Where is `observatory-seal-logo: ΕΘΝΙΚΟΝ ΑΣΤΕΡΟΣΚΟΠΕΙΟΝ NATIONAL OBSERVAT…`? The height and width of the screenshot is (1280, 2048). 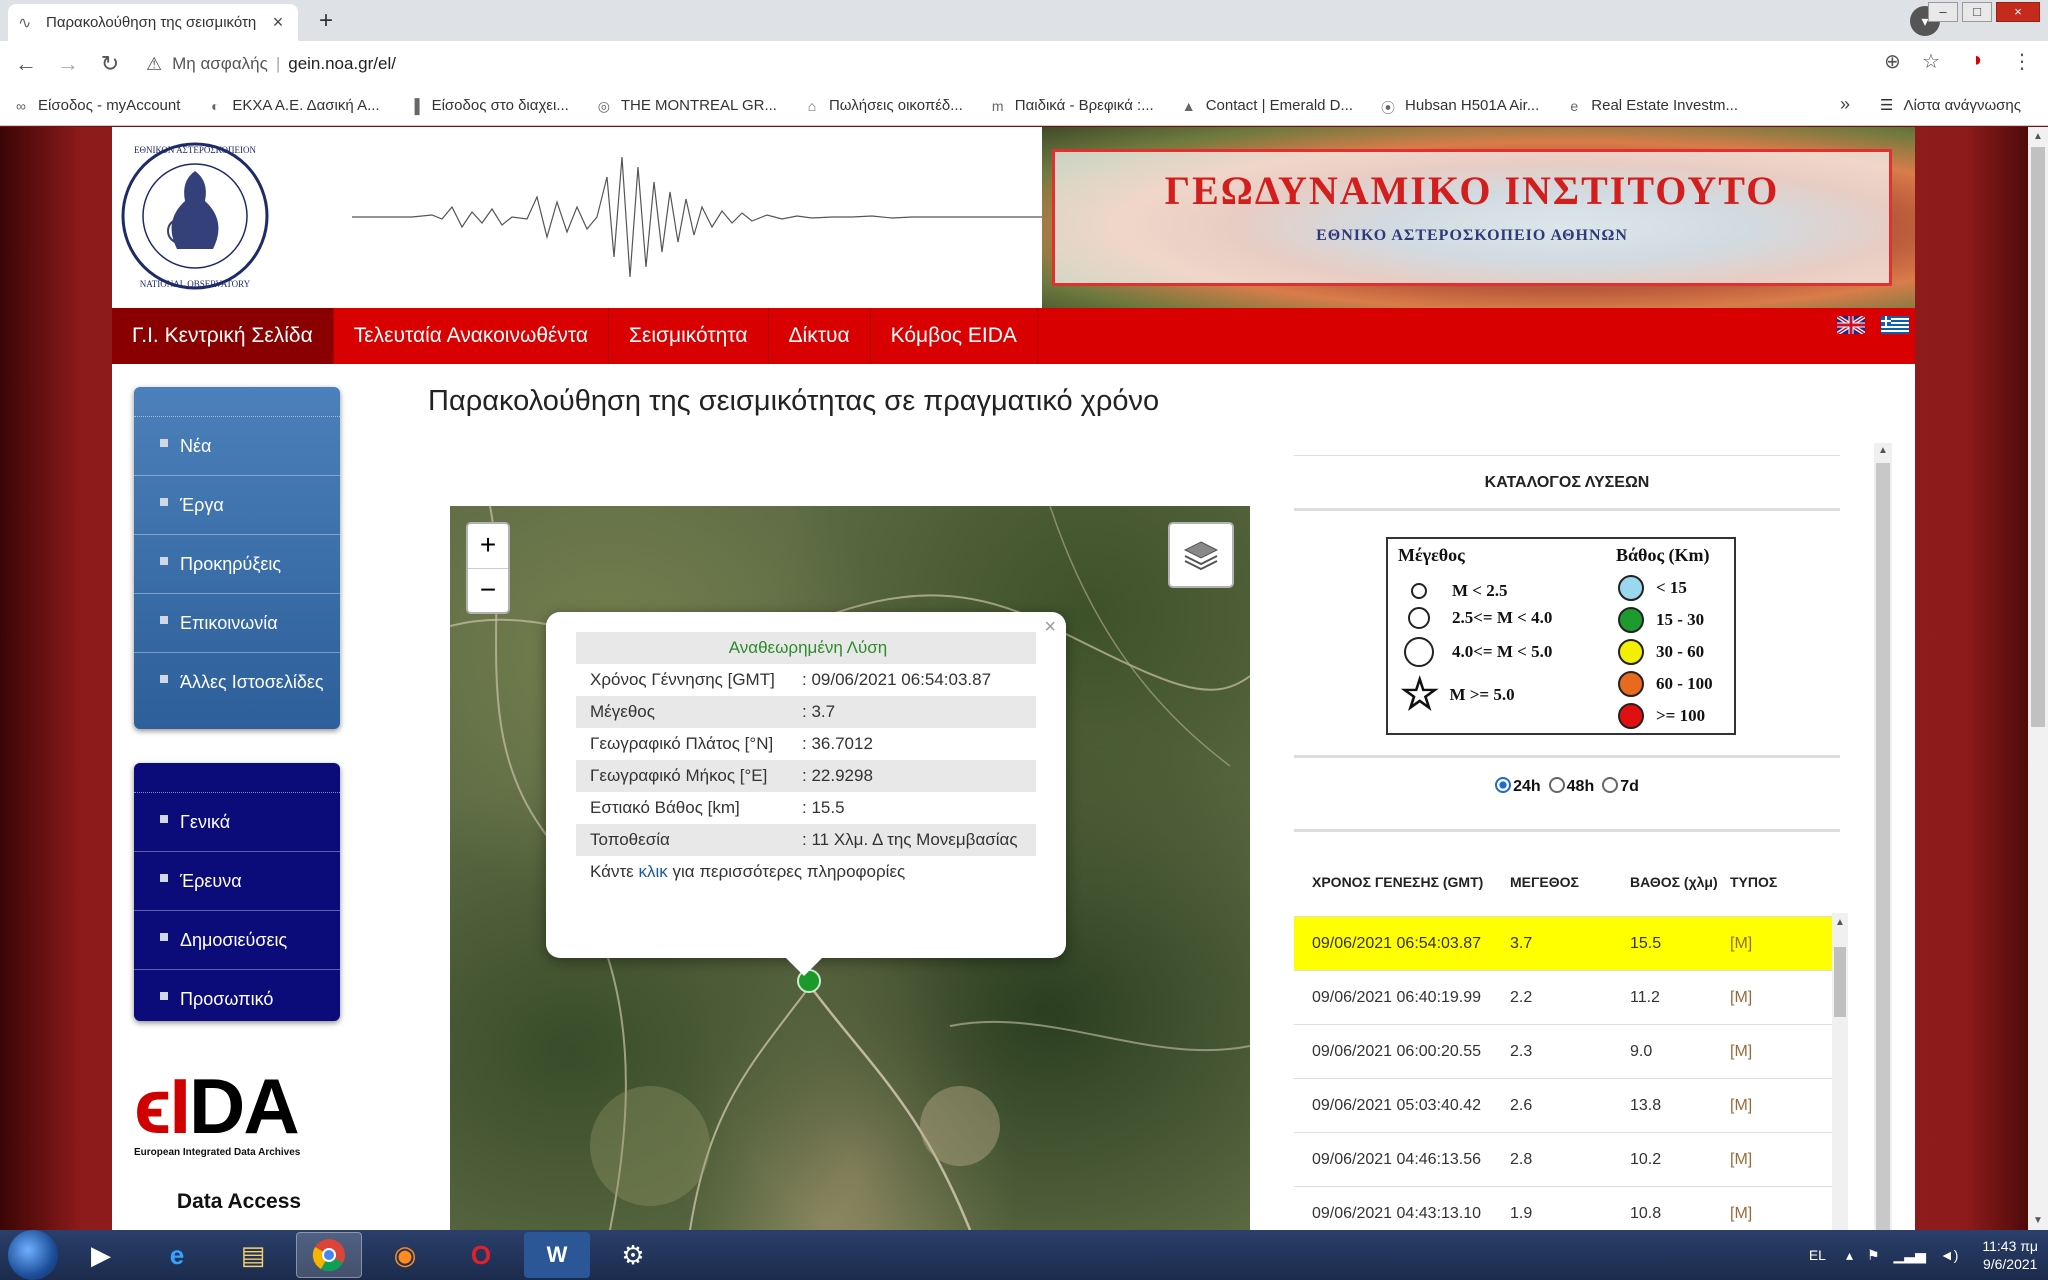
observatory-seal-logo: ΕΘΝΙΚΟΝ ΑΣΤΕΡΟΣΚΟΠΕΙΟΝ NATIONAL OBSERVAT… is located at coordinates (195, 216).